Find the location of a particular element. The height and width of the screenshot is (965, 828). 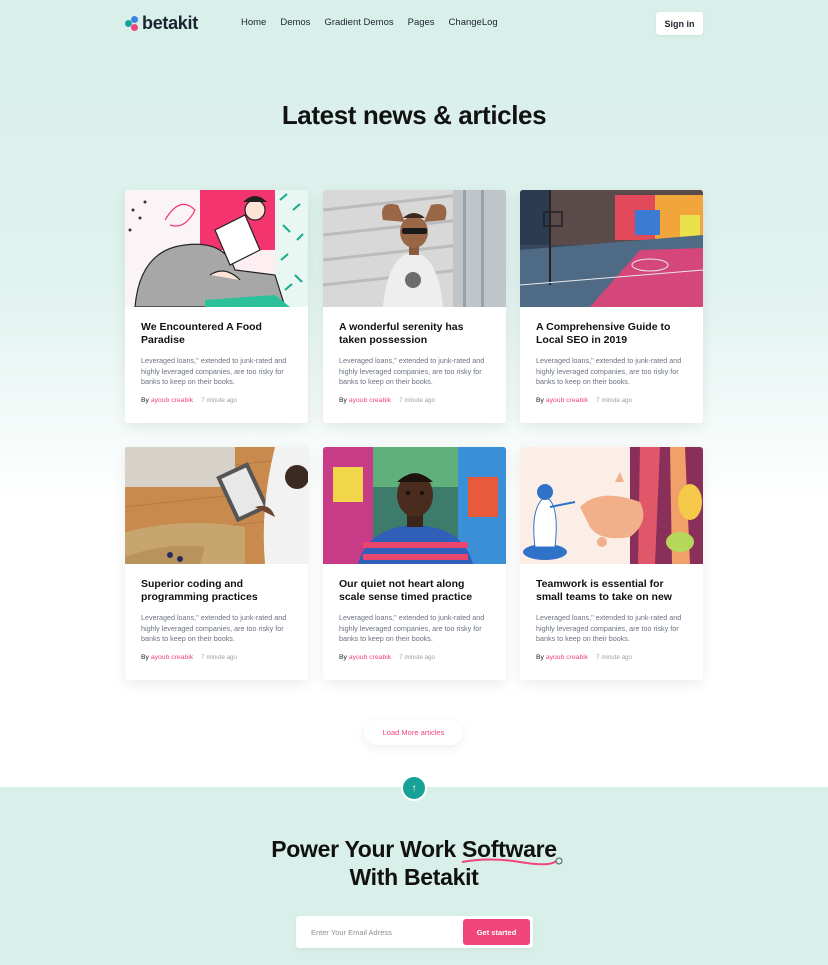

nav-link-changelog: ChangeLog is located at coordinates (473, 22).